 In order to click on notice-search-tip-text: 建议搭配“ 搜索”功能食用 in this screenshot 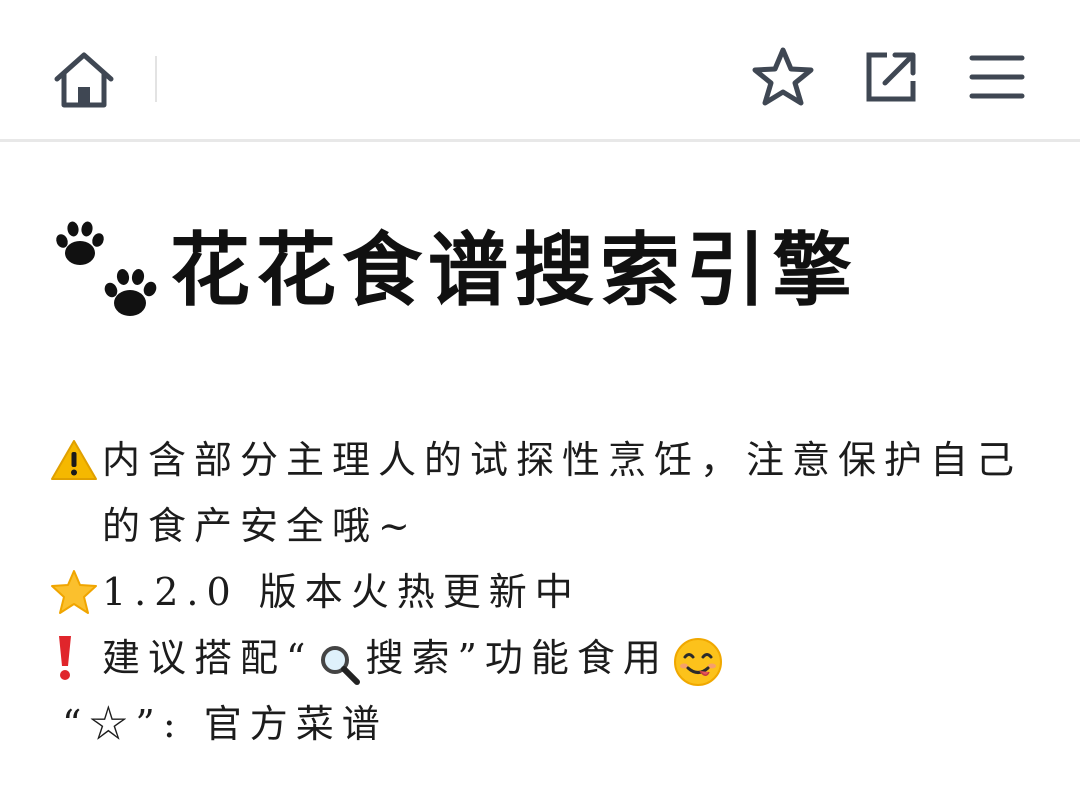, I will do `click(566, 658)`.